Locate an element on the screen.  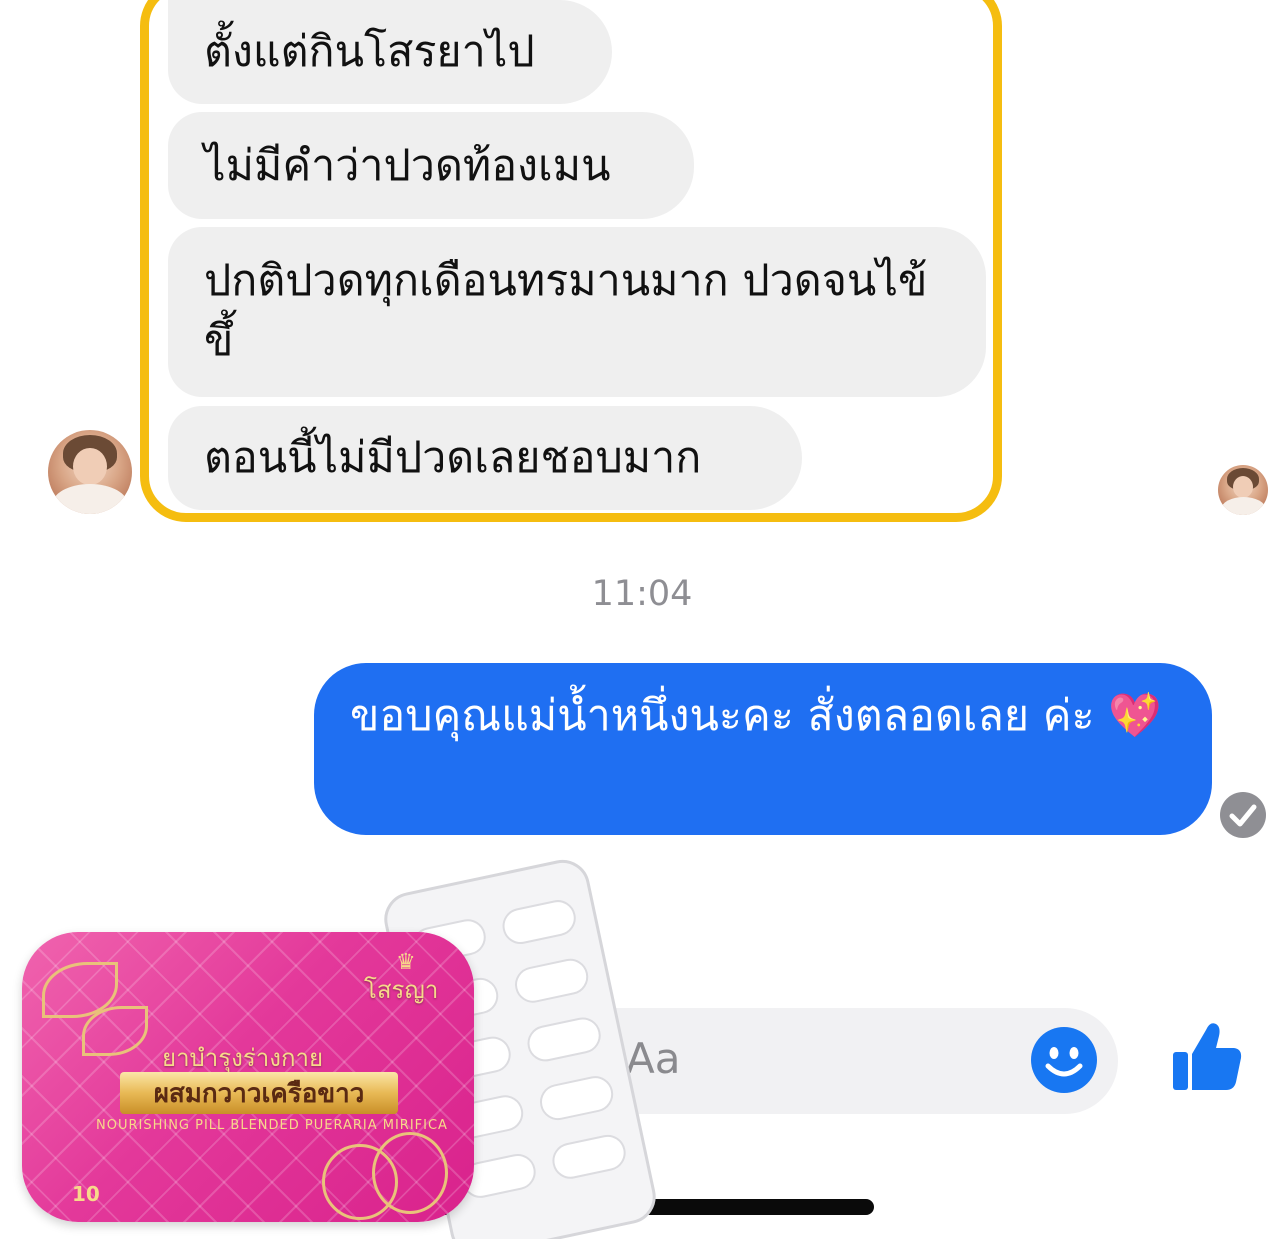
outgoing-message: ขอบคุณแม่น้ำหนึ่งนะคะ สั่งตลอดเลย ค่ะ 💖 is located at coordinates (763, 749).